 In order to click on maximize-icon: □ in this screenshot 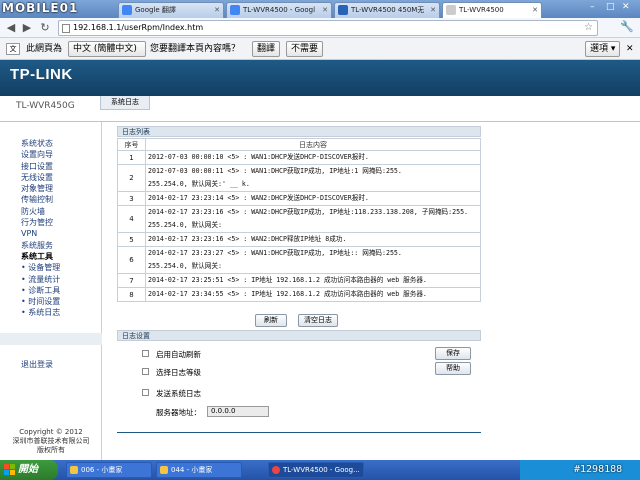, I will do `click(610, 7)`.